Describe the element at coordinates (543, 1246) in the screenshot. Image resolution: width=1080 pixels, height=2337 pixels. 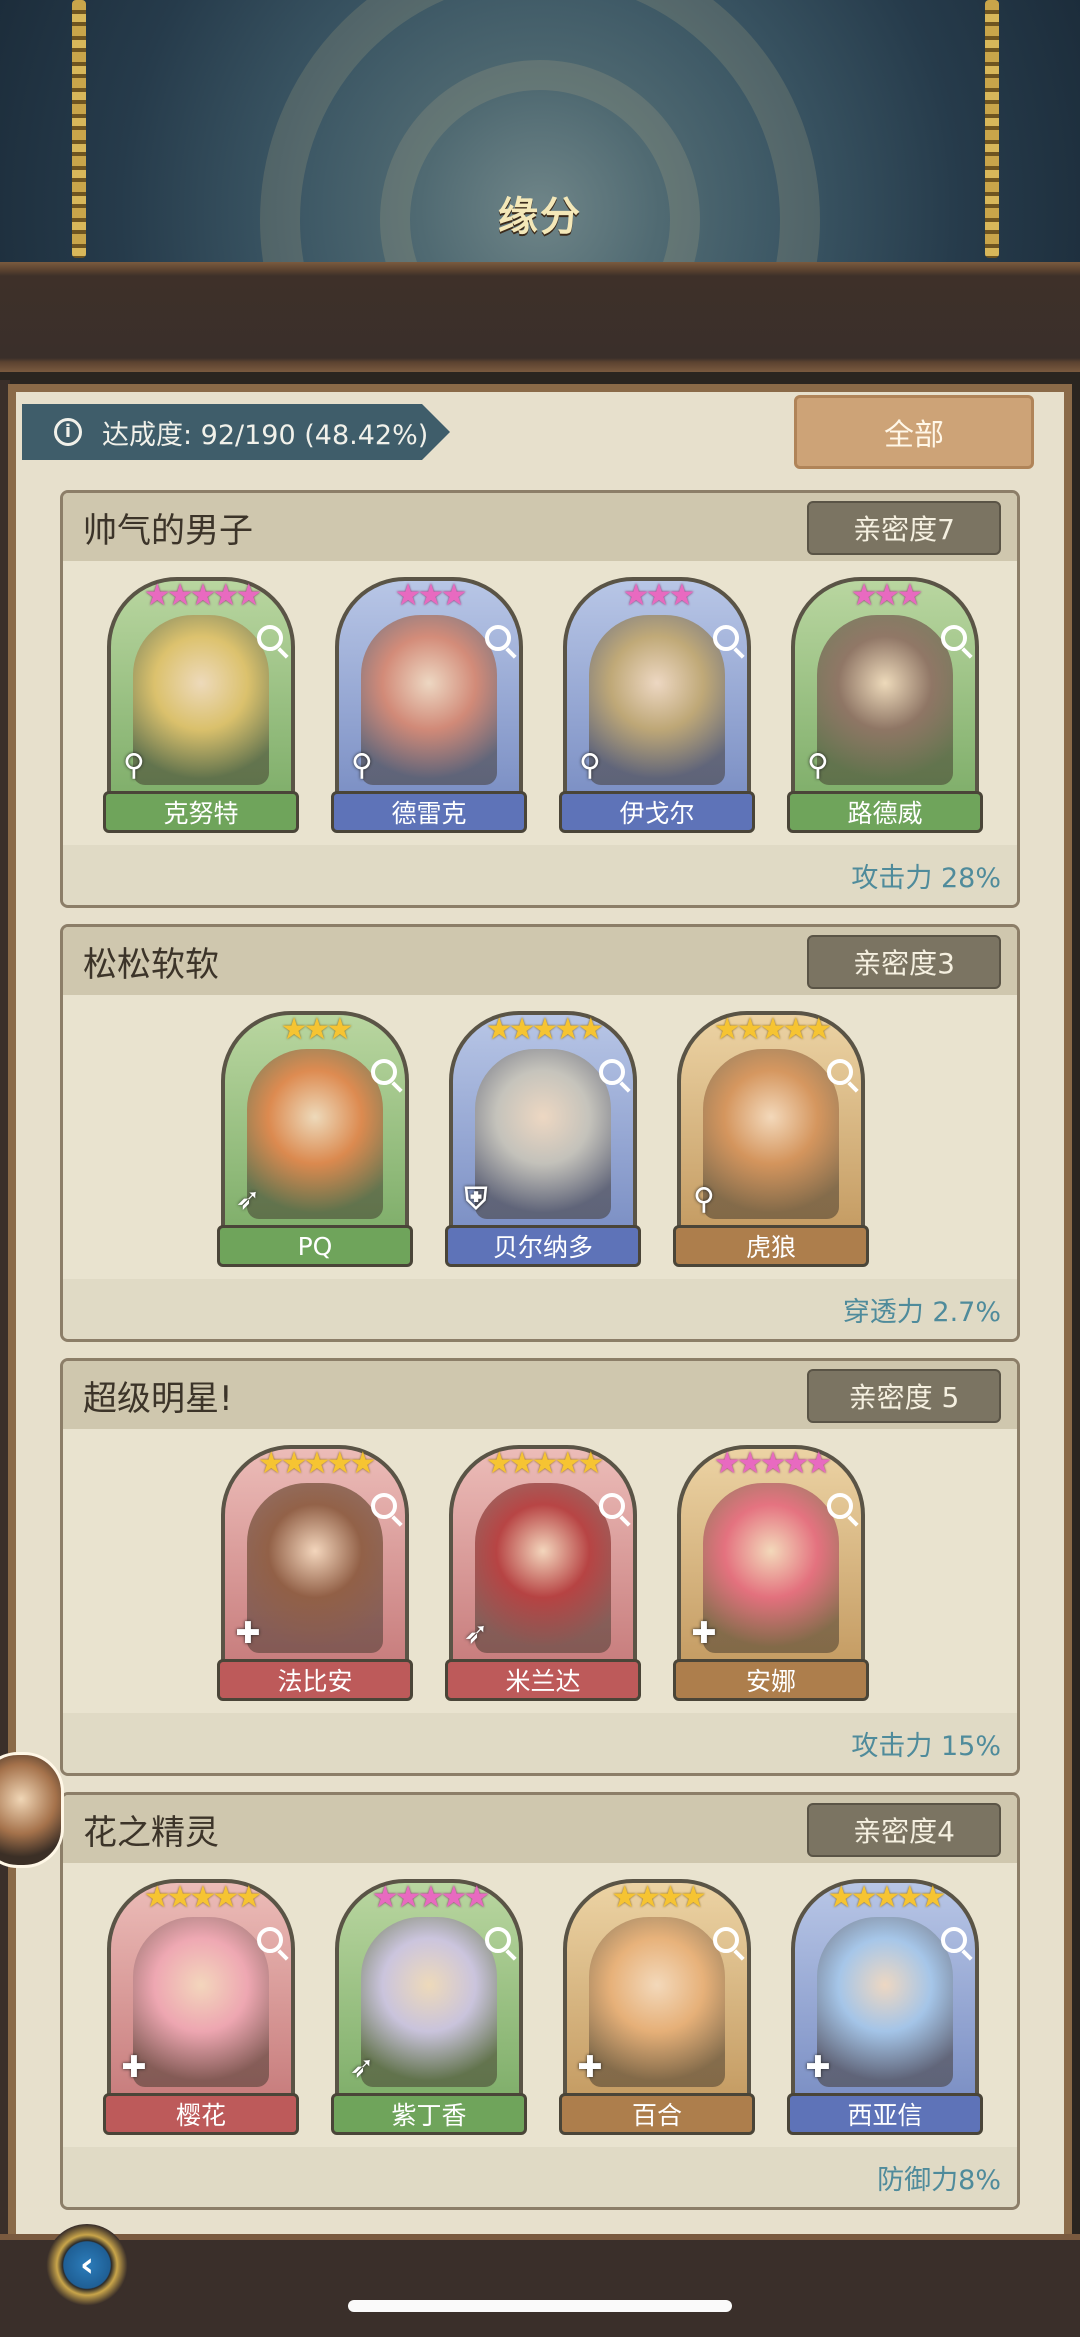
I see `character-name: 贝尔纳多` at that location.